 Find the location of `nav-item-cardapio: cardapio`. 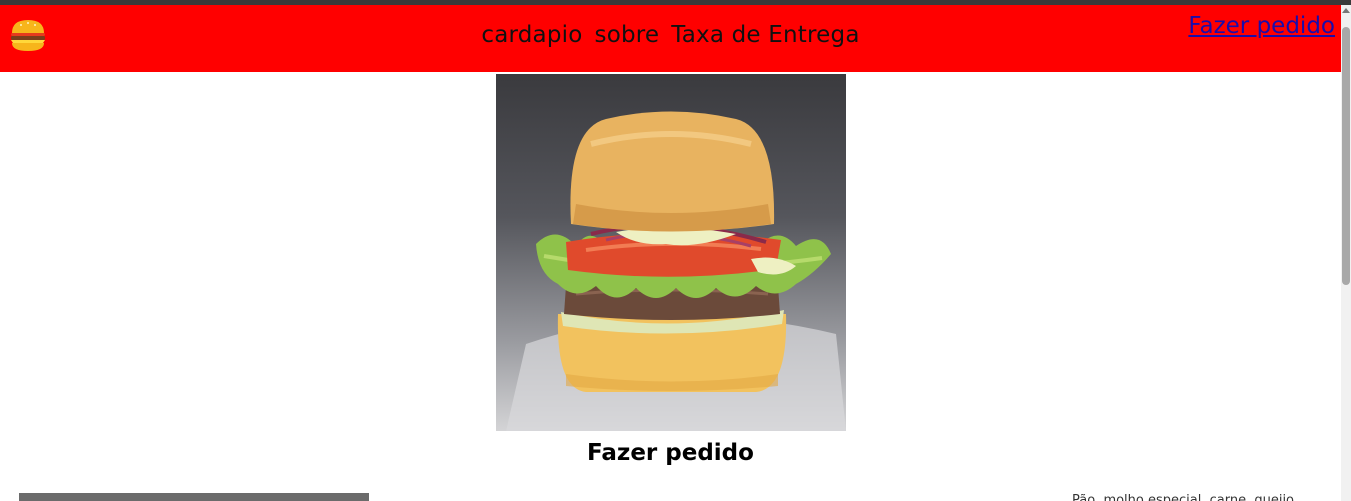

nav-item-cardapio: cardapio is located at coordinates (531, 35).